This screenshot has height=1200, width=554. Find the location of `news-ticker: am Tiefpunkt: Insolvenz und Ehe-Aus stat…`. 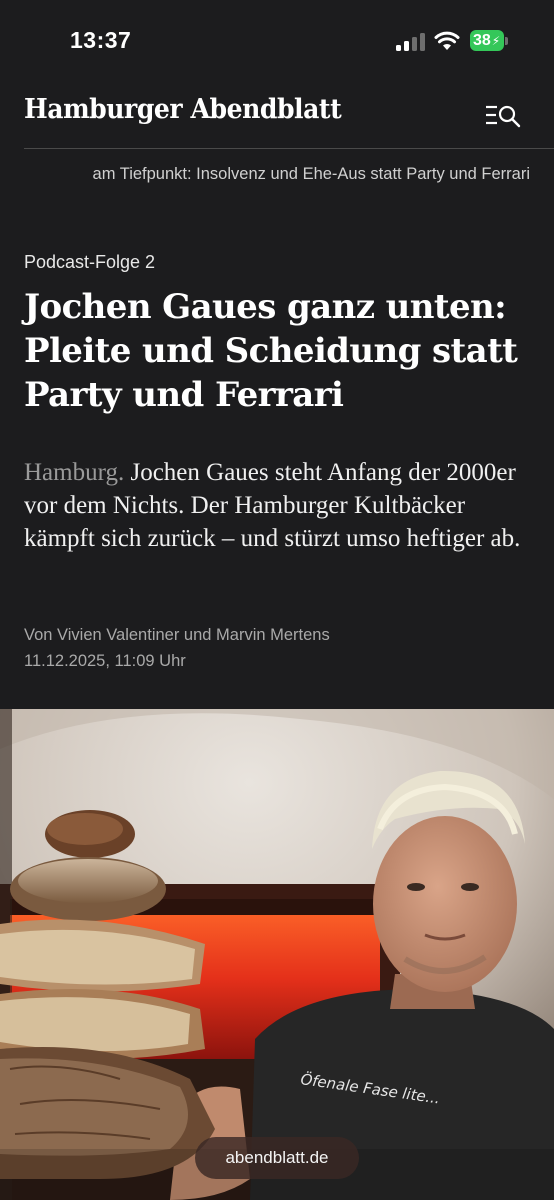

news-ticker: am Tiefpunkt: Insolvenz und Ehe-Aus stat… is located at coordinates (277, 176).